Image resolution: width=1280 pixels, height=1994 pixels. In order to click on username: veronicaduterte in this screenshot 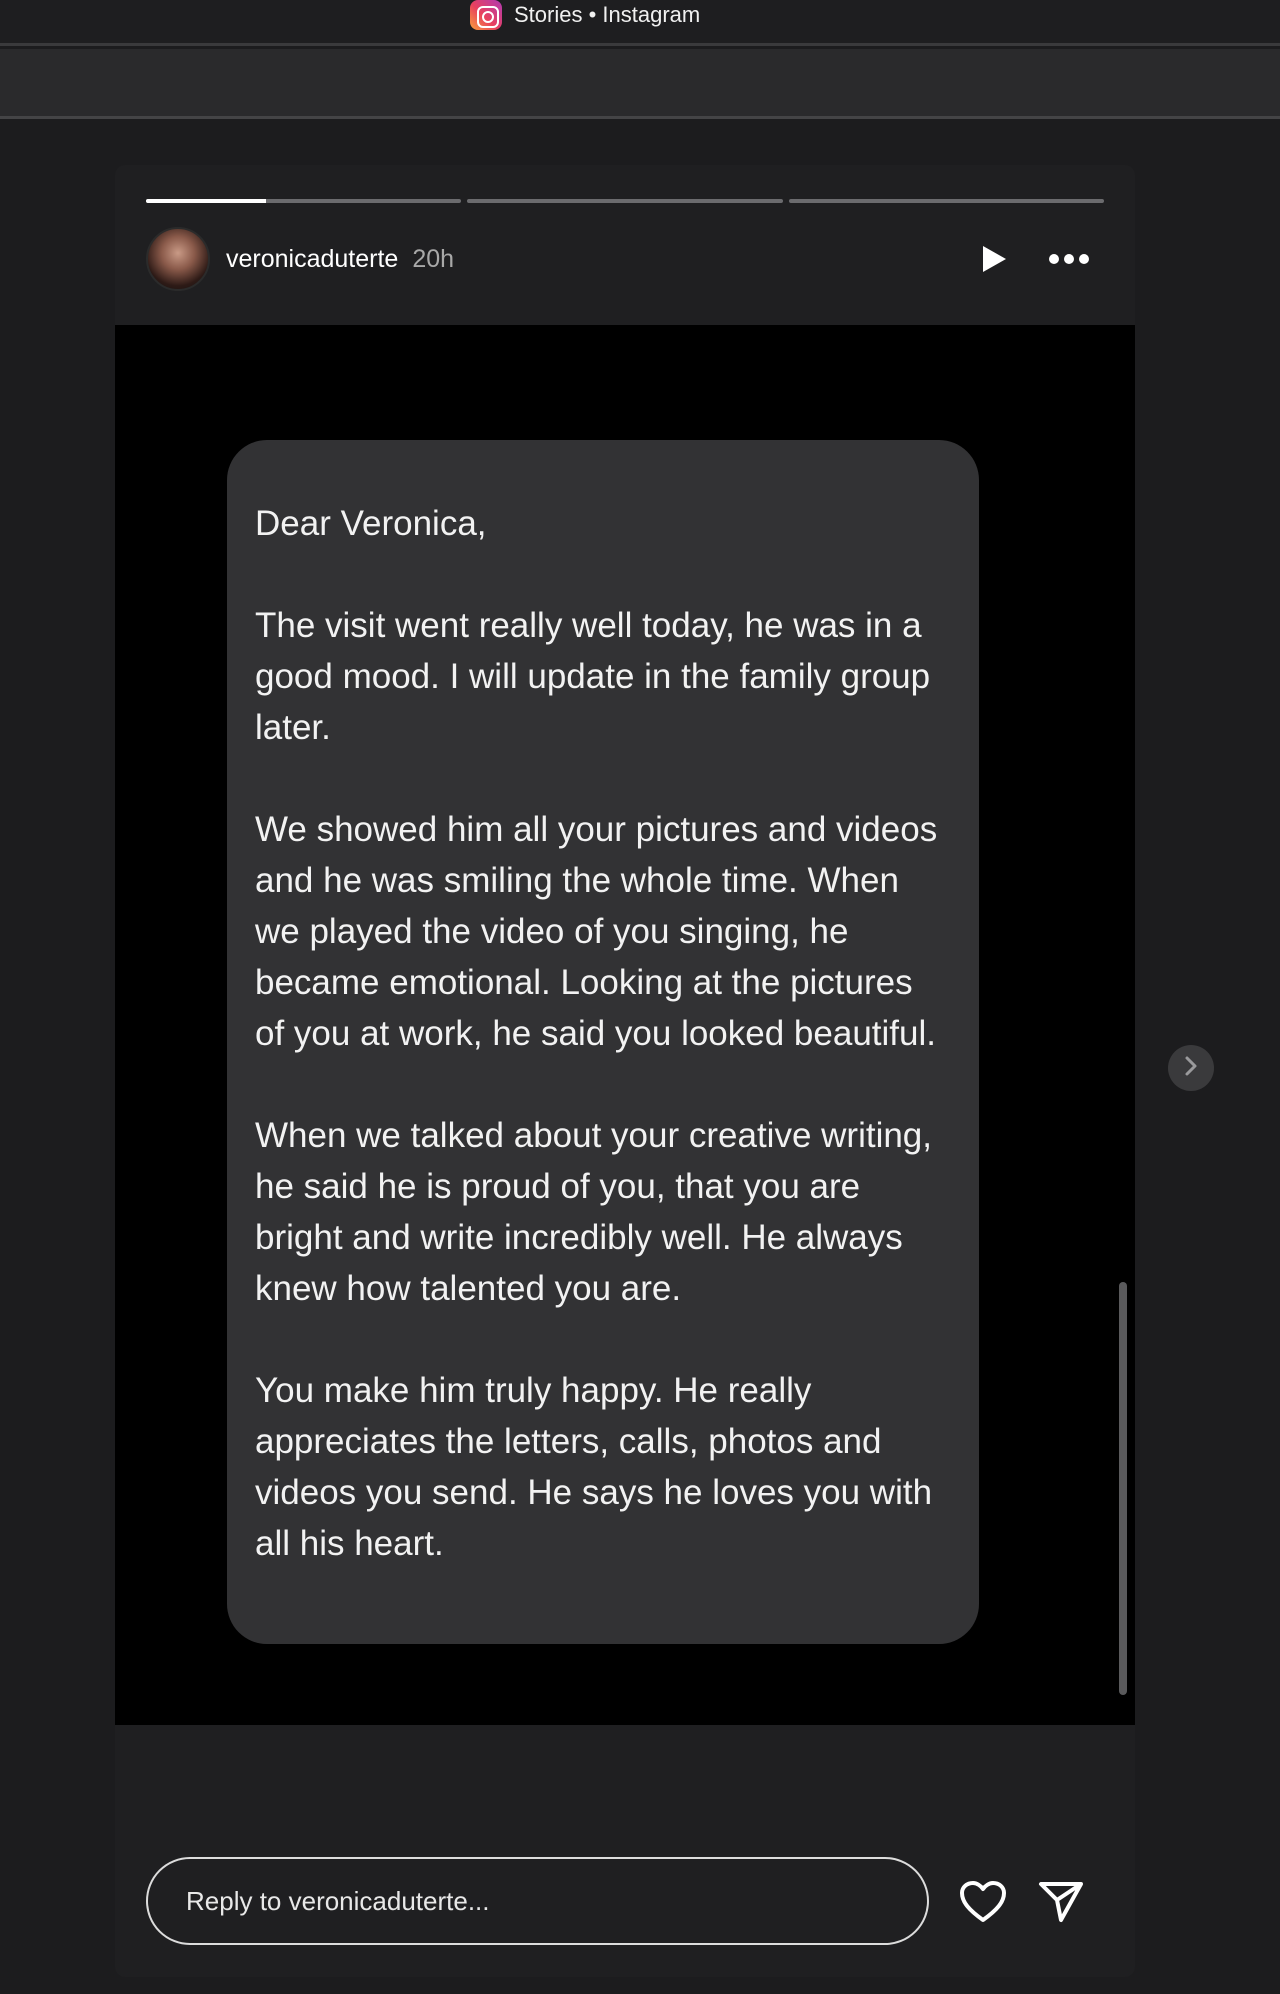, I will do `click(312, 259)`.